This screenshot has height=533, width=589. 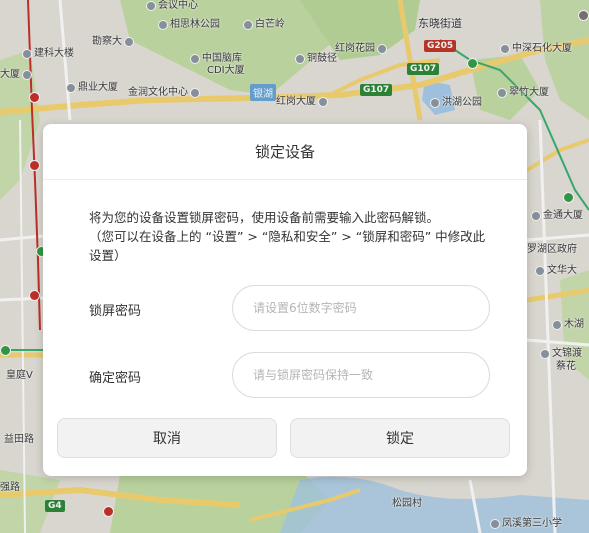 What do you see at coordinates (115, 378) in the screenshot?
I see `confirm-password-label: 确定密码` at bounding box center [115, 378].